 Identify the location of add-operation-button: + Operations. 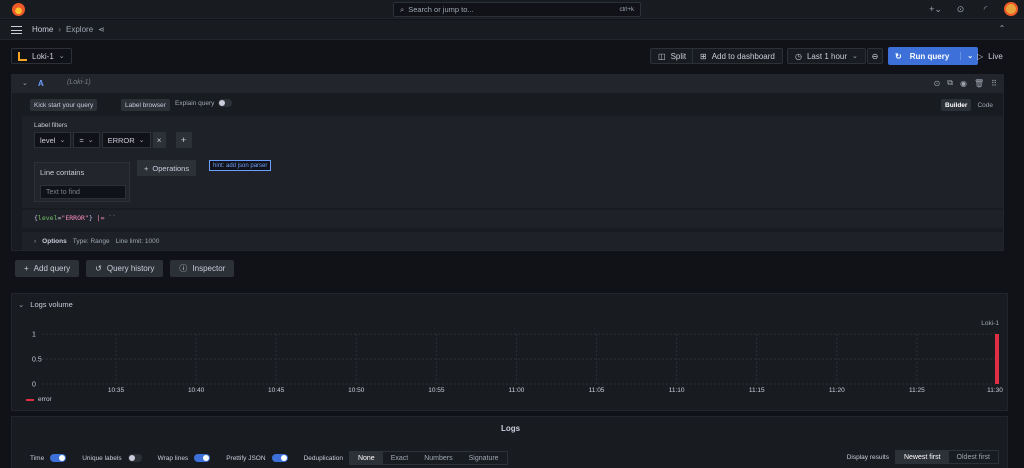
(167, 168).